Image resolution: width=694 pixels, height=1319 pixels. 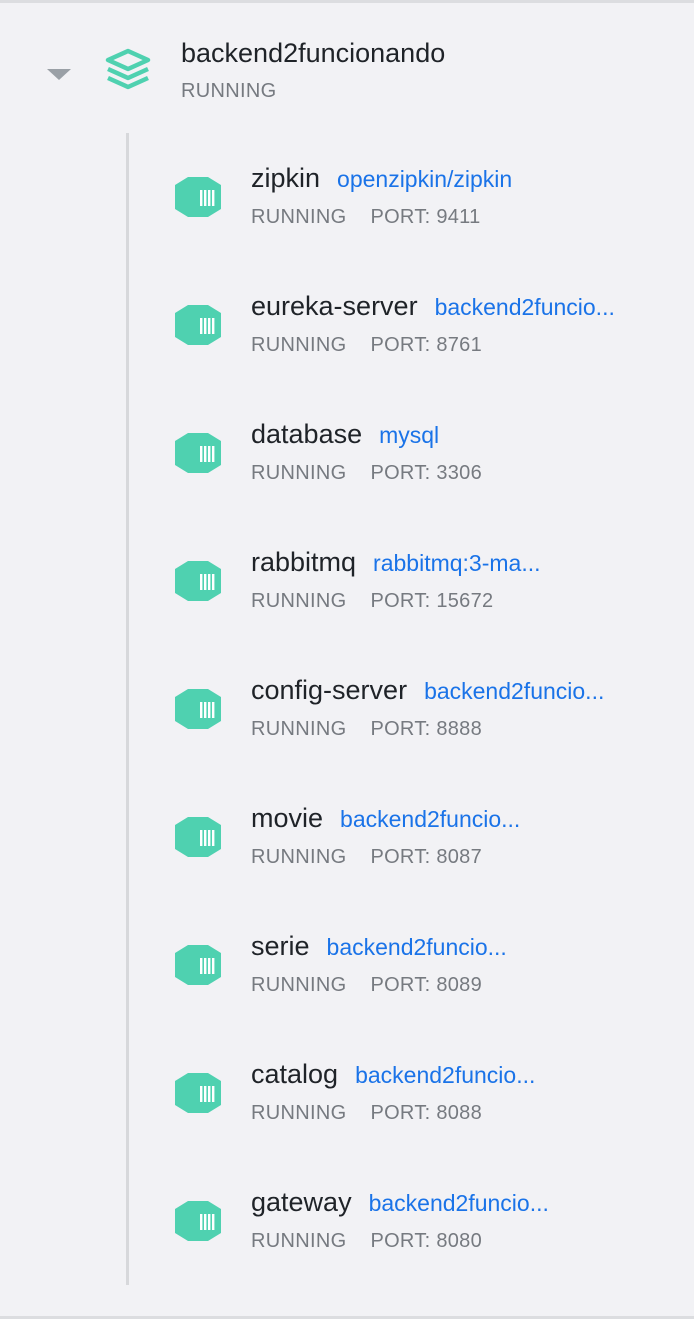 What do you see at coordinates (426, 1241) in the screenshot?
I see `container-port: PORT: 8080` at bounding box center [426, 1241].